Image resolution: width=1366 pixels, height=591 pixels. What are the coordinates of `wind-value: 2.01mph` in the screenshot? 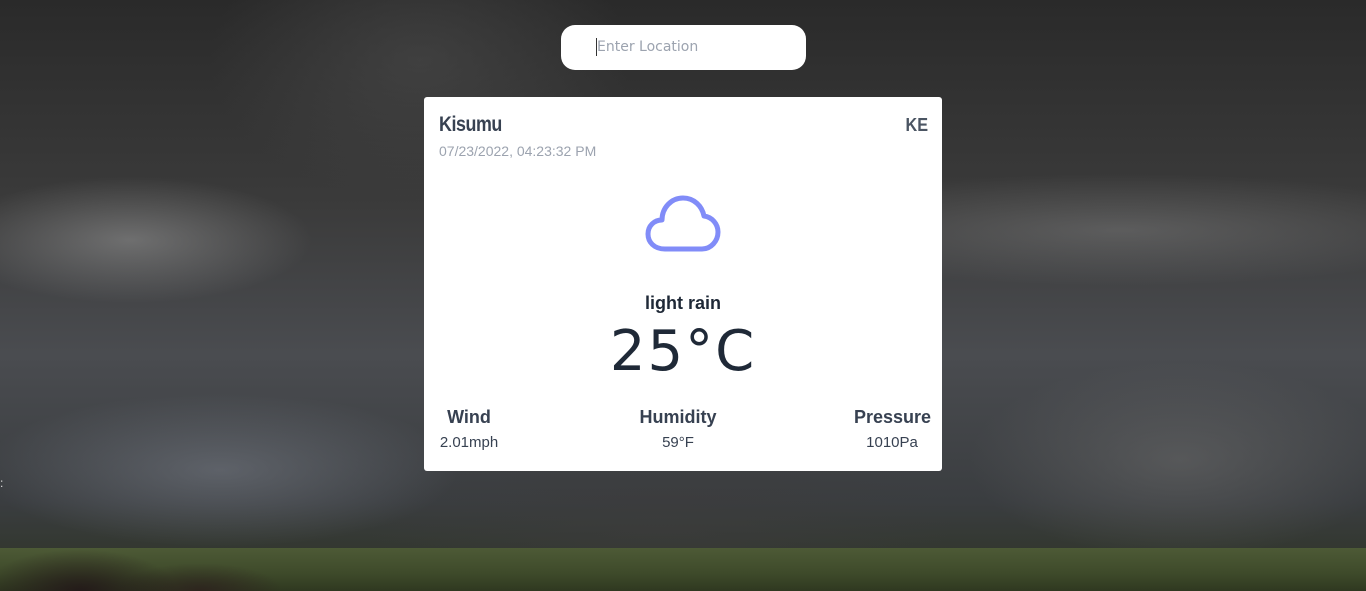 It's located at (469, 442).